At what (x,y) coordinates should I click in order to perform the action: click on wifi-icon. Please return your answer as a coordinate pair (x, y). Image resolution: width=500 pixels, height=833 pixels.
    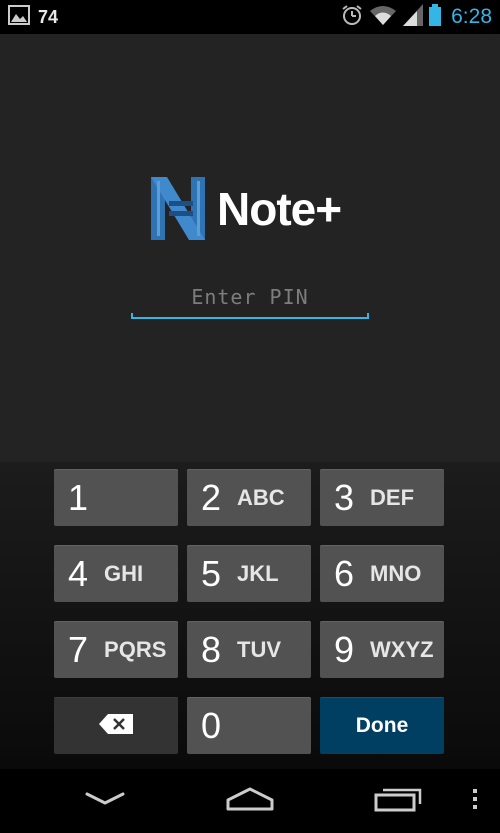
    Looking at the image, I should click on (383, 17).